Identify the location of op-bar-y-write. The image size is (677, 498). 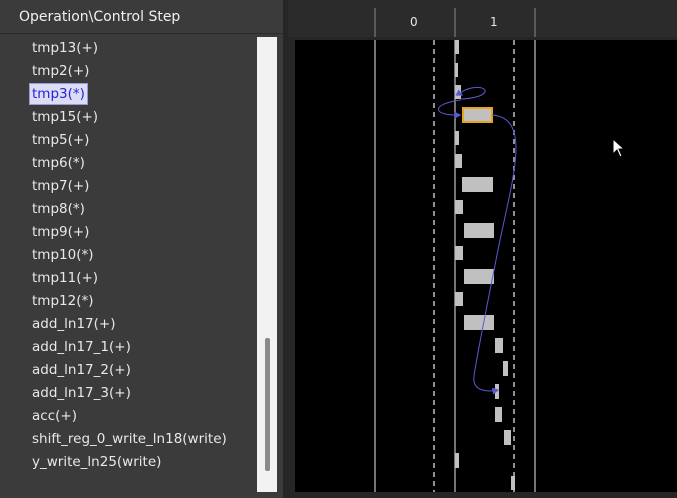
(457, 460).